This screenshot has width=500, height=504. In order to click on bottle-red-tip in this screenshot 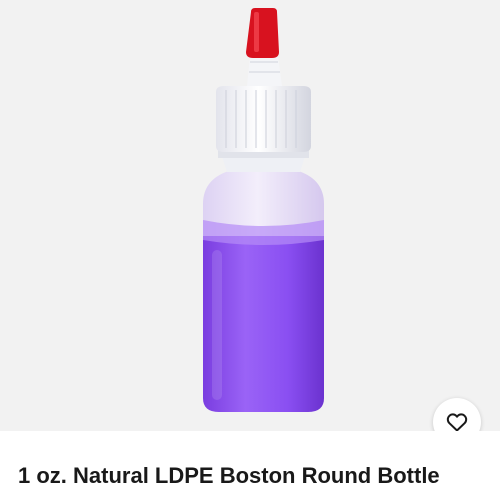, I will do `click(262, 33)`.